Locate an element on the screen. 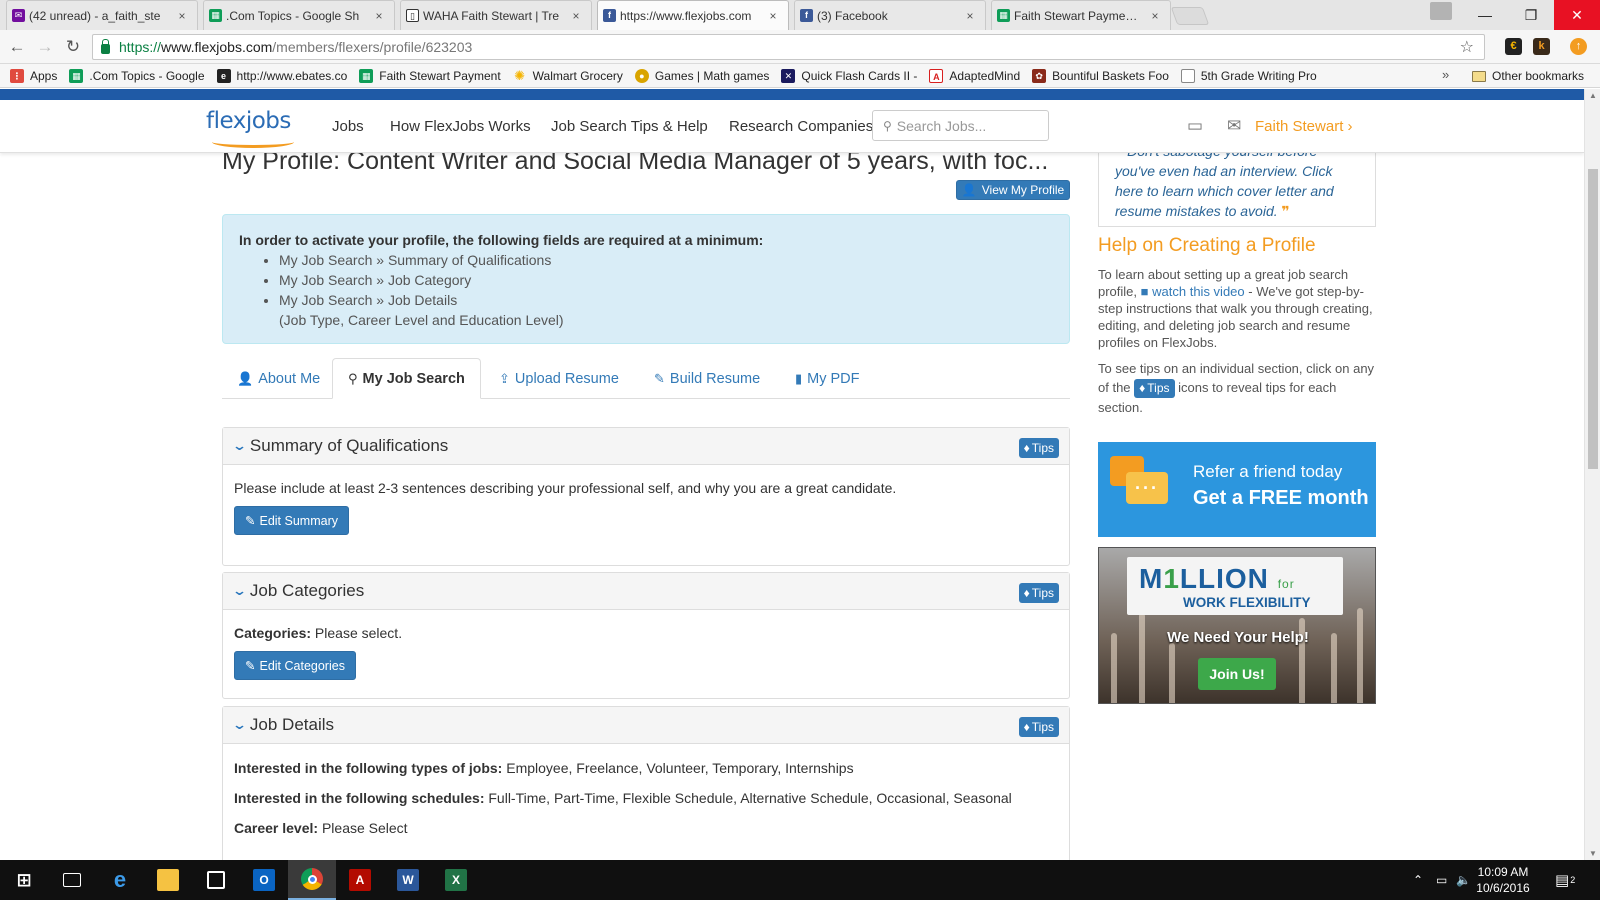 Image resolution: width=1600 pixels, height=900 pixels. action-center-icon: ▤ 2 is located at coordinates (1565, 880).